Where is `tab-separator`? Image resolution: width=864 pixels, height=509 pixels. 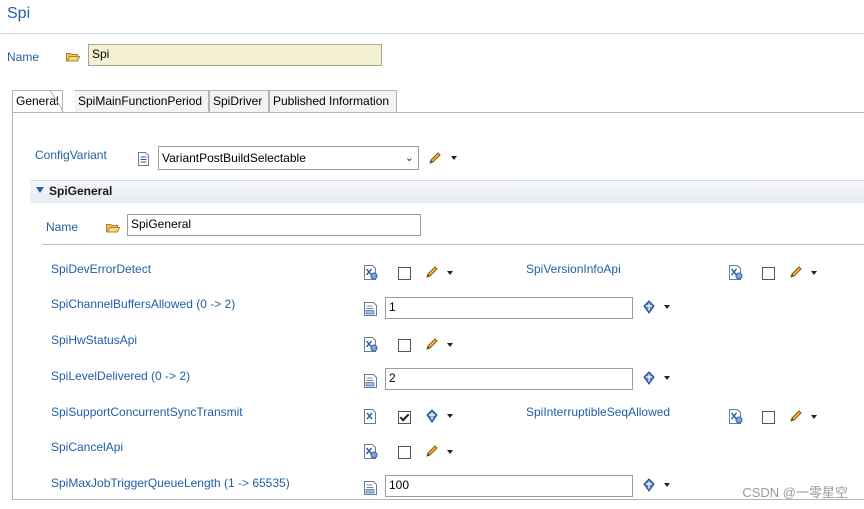
tab-separator is located at coordinates (57, 101).